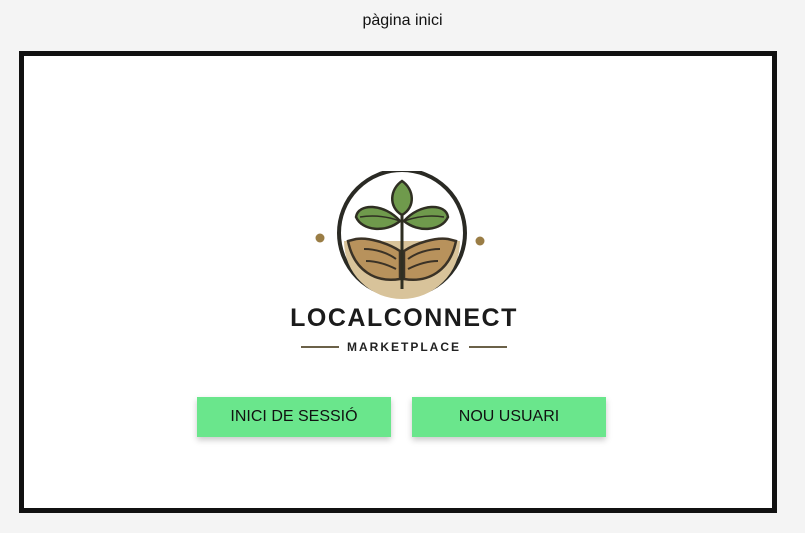 The height and width of the screenshot is (533, 805). Describe the element at coordinates (404, 318) in the screenshot. I see `brand-name: LOCALCONNECT` at that location.